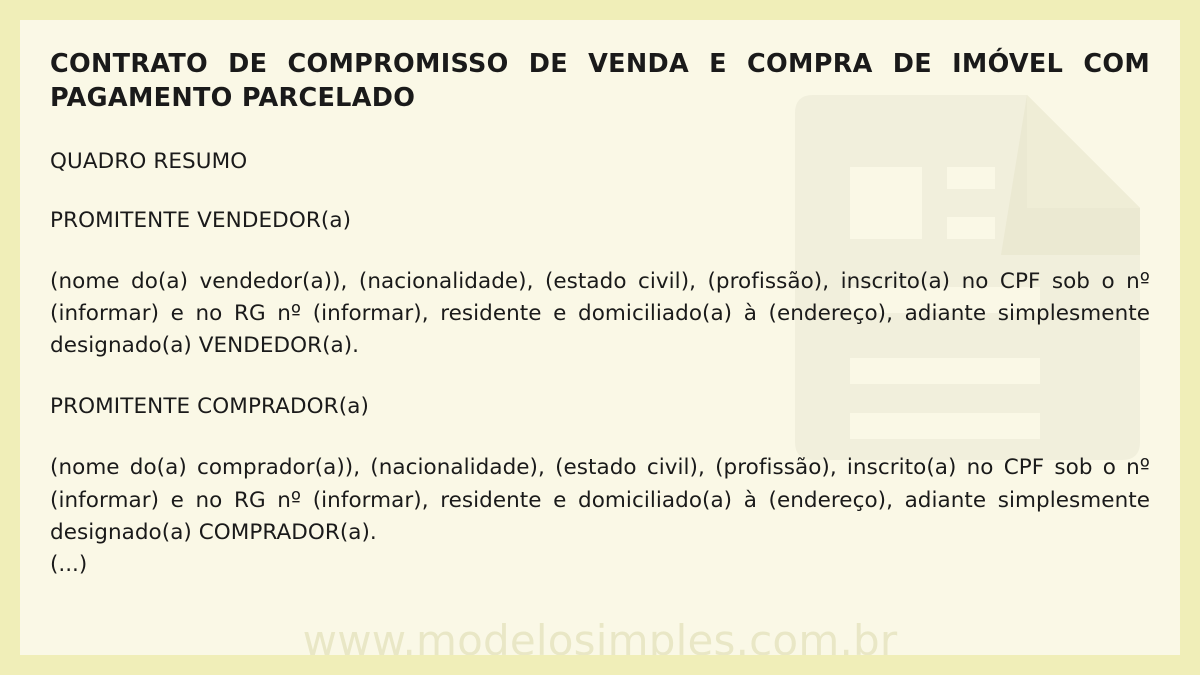  Describe the element at coordinates (149, 161) in the screenshot. I see `summary-section-heading: QUADRO RESUMO` at that location.